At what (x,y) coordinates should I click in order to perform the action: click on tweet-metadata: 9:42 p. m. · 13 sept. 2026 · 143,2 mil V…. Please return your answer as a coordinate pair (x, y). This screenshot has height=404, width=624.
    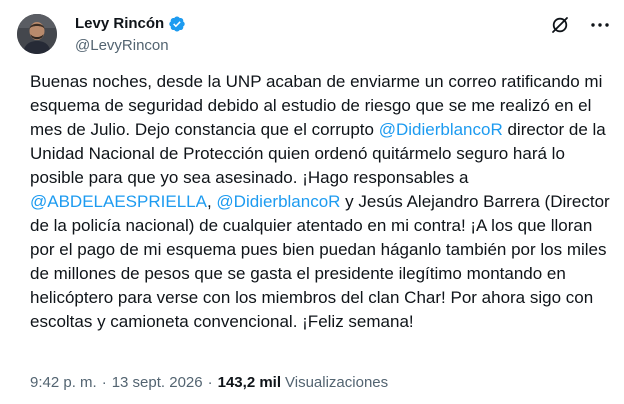
    Looking at the image, I should click on (209, 383).